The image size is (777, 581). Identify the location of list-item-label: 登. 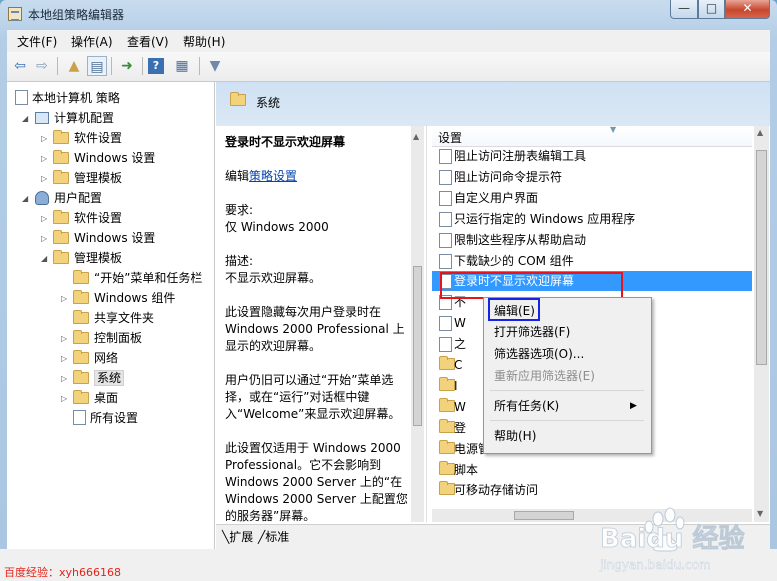
(460, 427).